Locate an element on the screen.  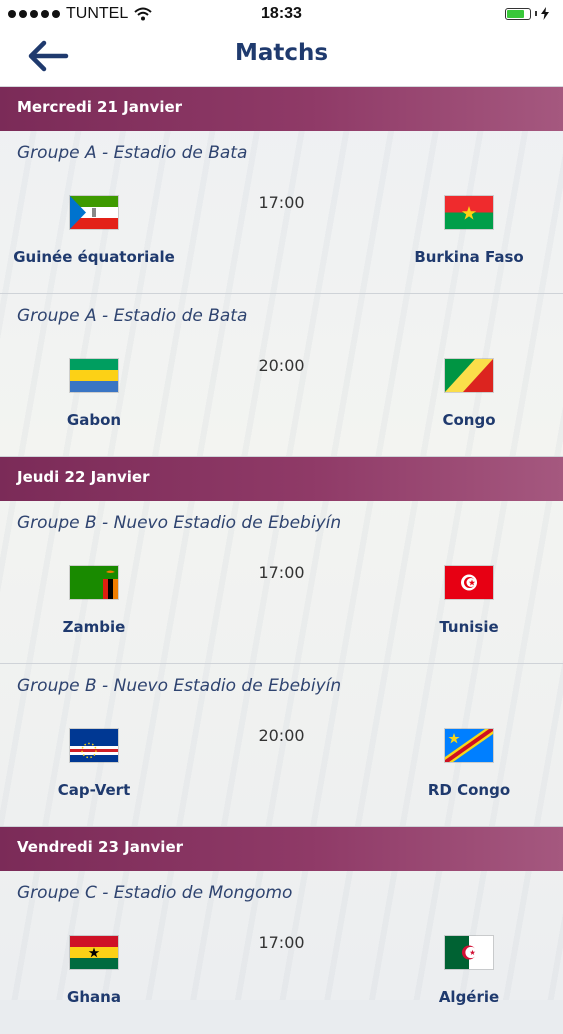
day-header: Jeudi 22 Janvier is located at coordinates (281, 479).